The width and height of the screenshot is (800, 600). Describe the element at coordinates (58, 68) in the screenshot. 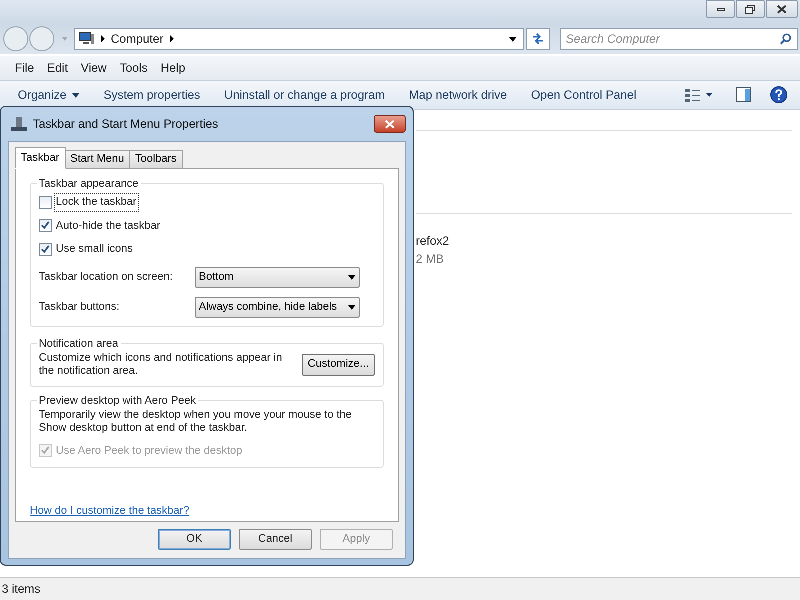

I see `menu-item: Edit` at that location.